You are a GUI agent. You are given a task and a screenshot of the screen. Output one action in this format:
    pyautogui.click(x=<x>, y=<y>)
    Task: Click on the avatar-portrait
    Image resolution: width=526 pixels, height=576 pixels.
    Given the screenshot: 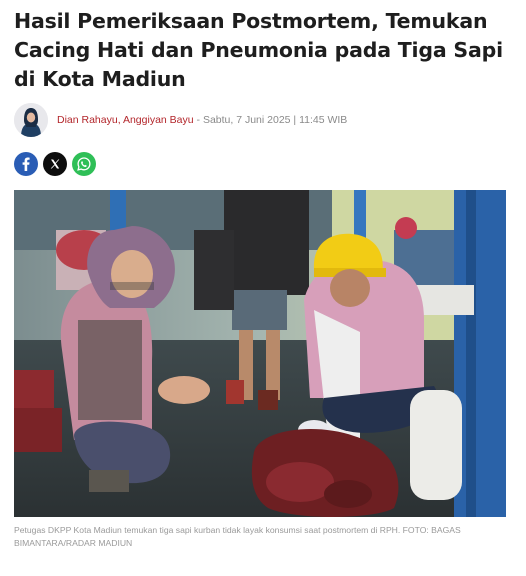 What is the action you would take?
    pyautogui.click(x=31, y=120)
    